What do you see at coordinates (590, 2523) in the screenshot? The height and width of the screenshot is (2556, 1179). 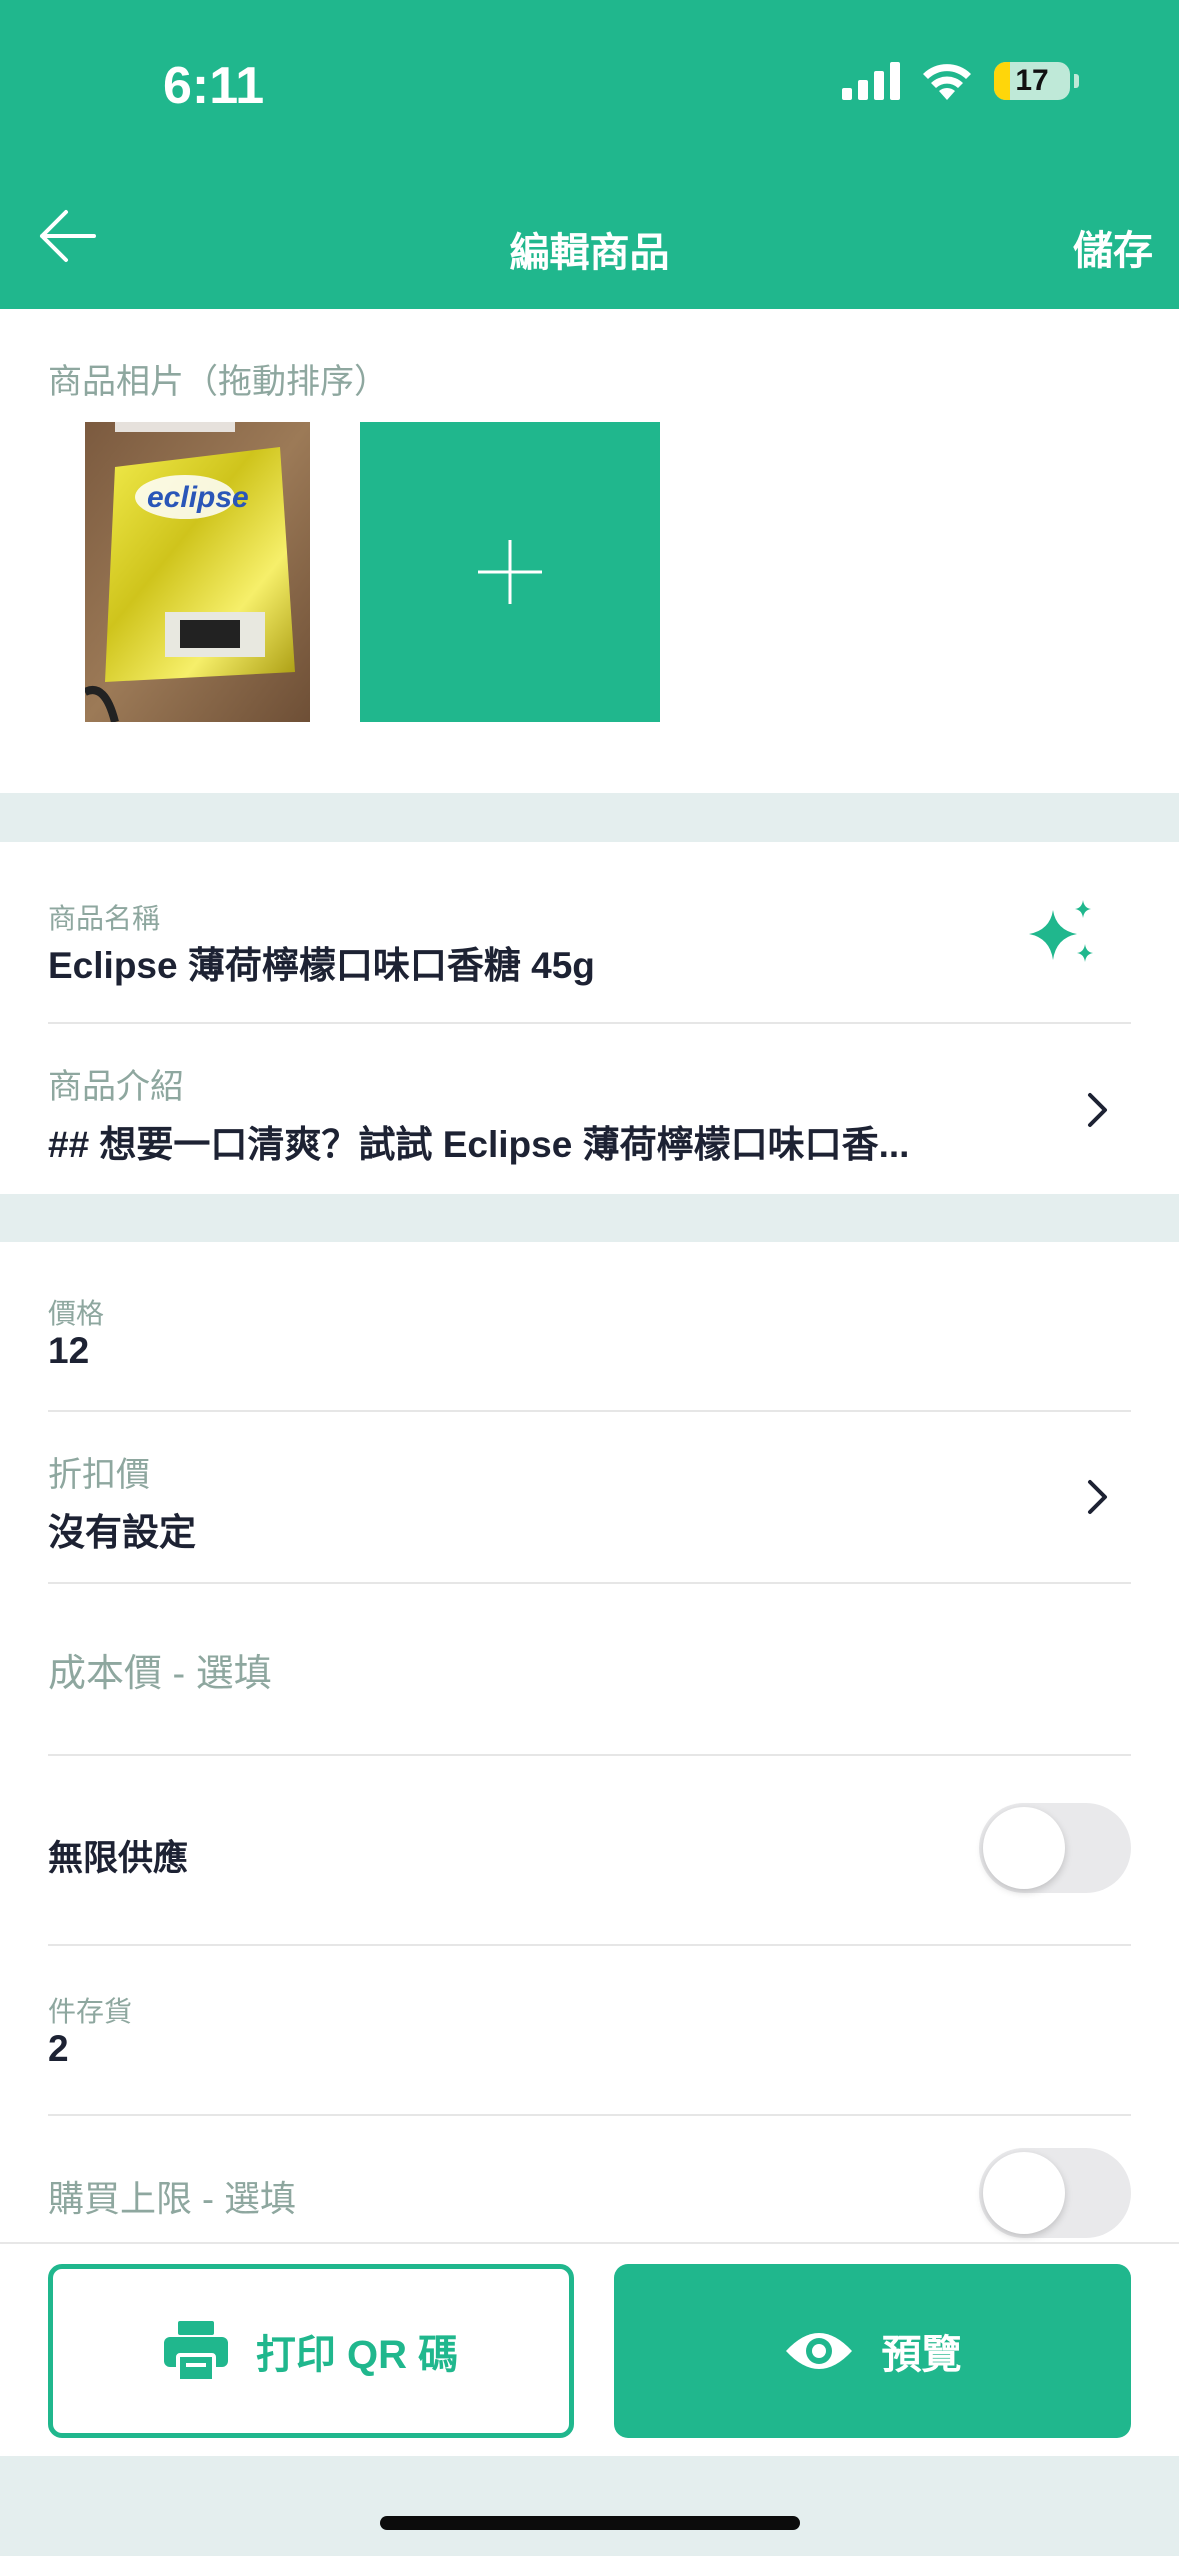 I see `home-indicator` at bounding box center [590, 2523].